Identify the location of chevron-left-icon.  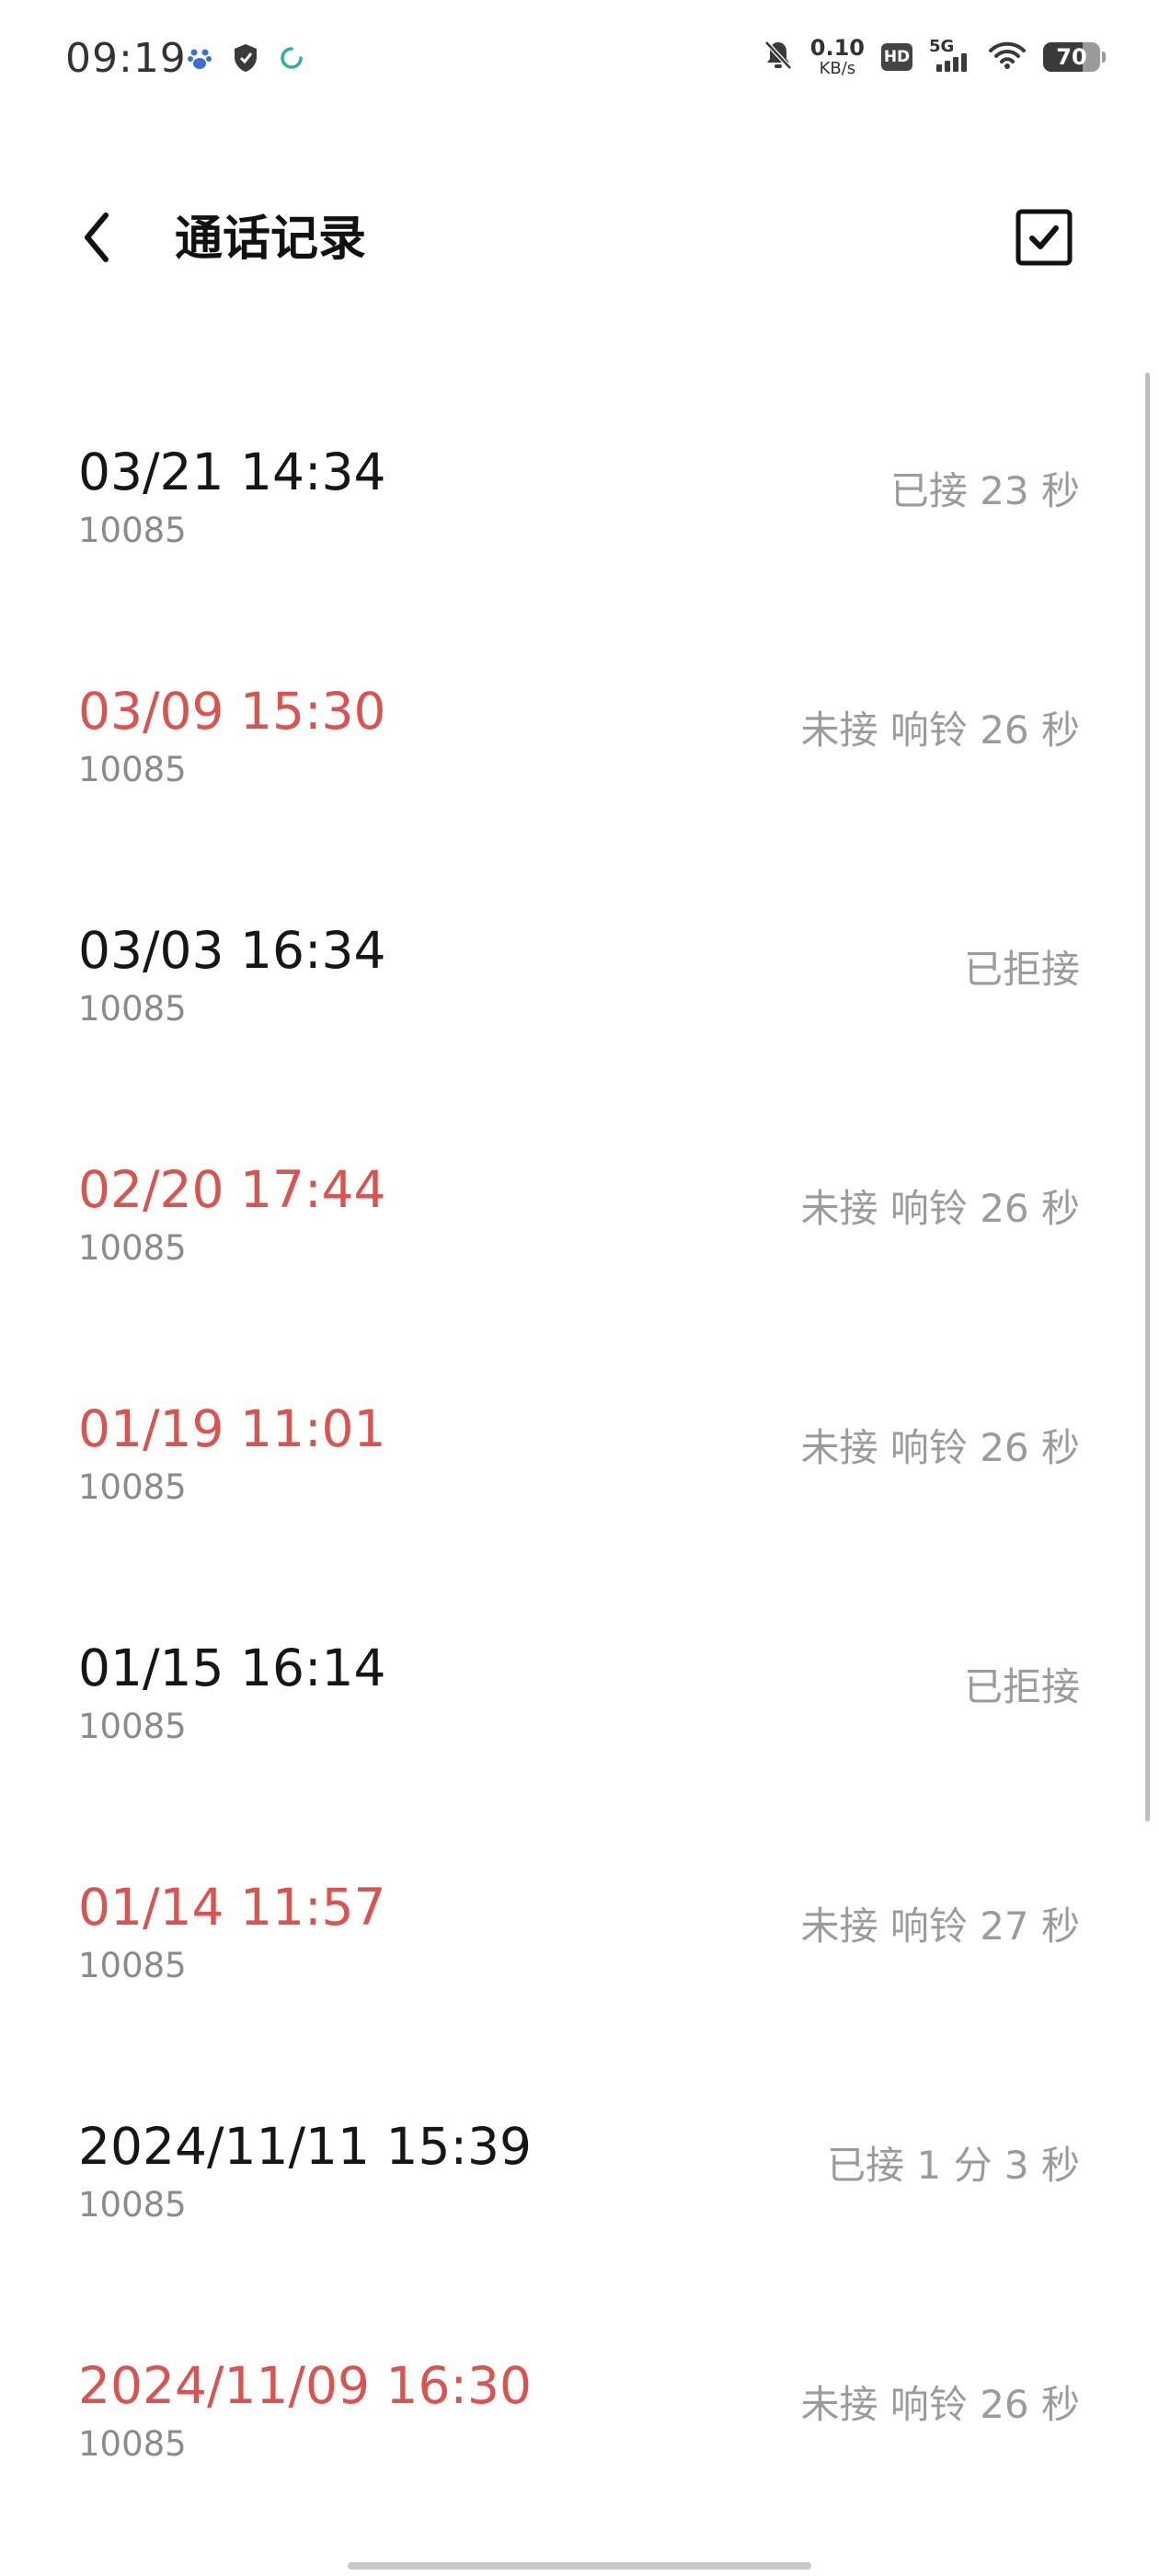
(96, 240).